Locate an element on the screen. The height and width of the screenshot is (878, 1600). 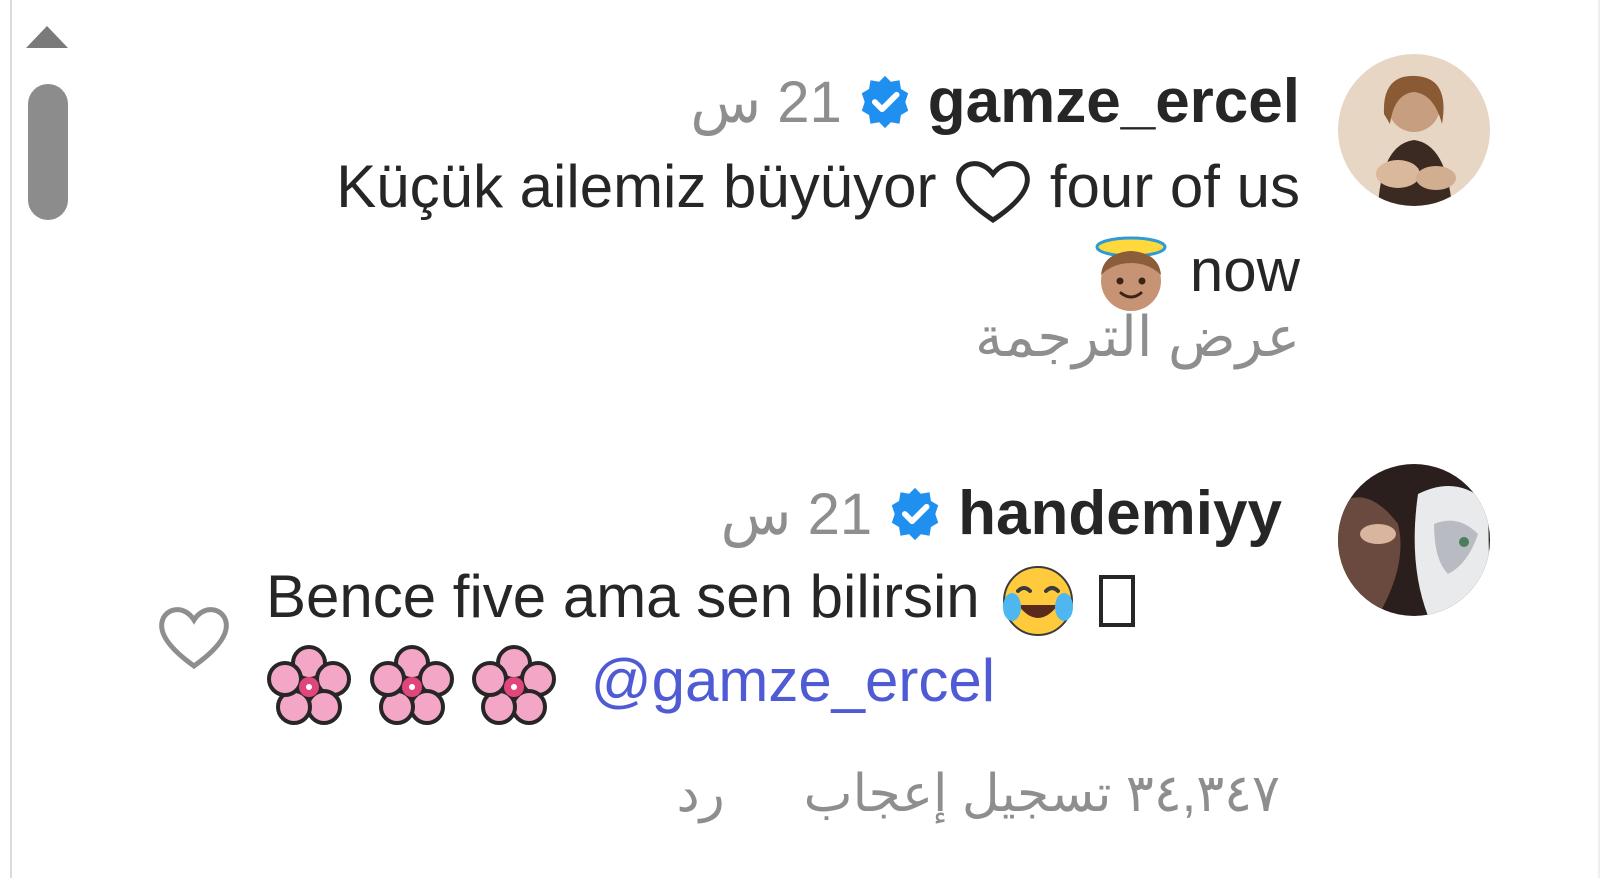
comment-text-line-2: @gamze_ercel is located at coordinates (630, 683).